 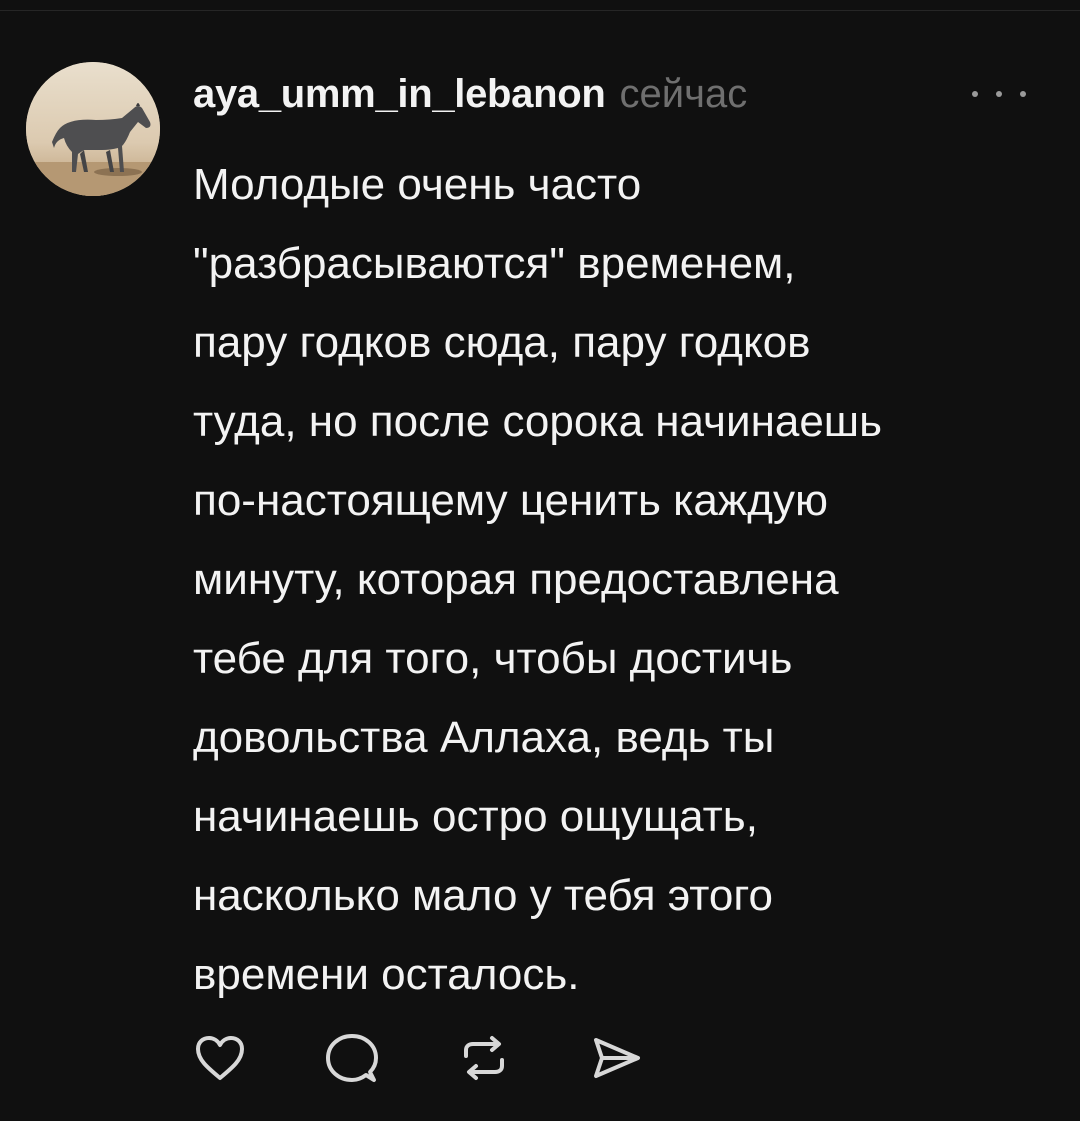 I want to click on send-icon, so click(x=617, y=1058).